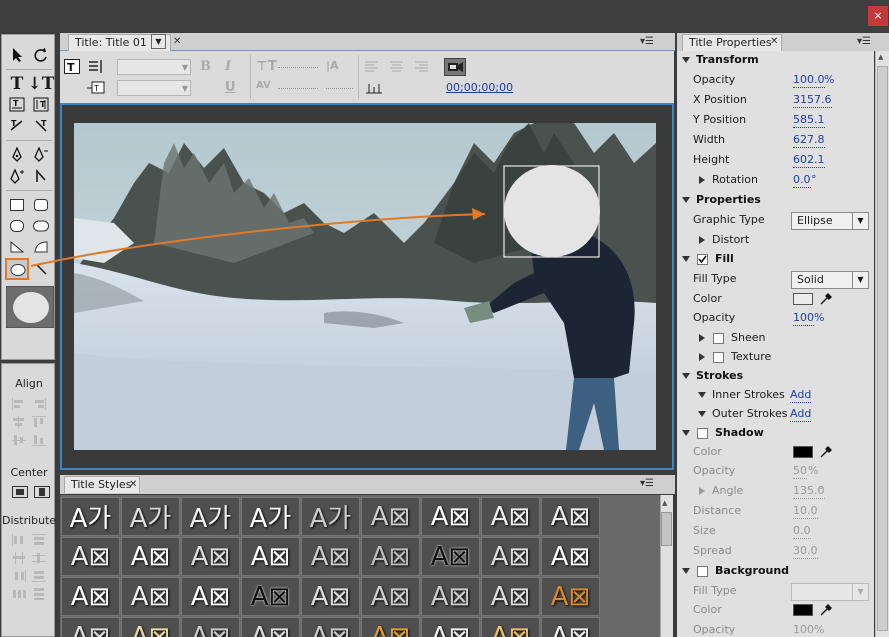 The image size is (889, 637). I want to click on tracking-value, so click(298, 88).